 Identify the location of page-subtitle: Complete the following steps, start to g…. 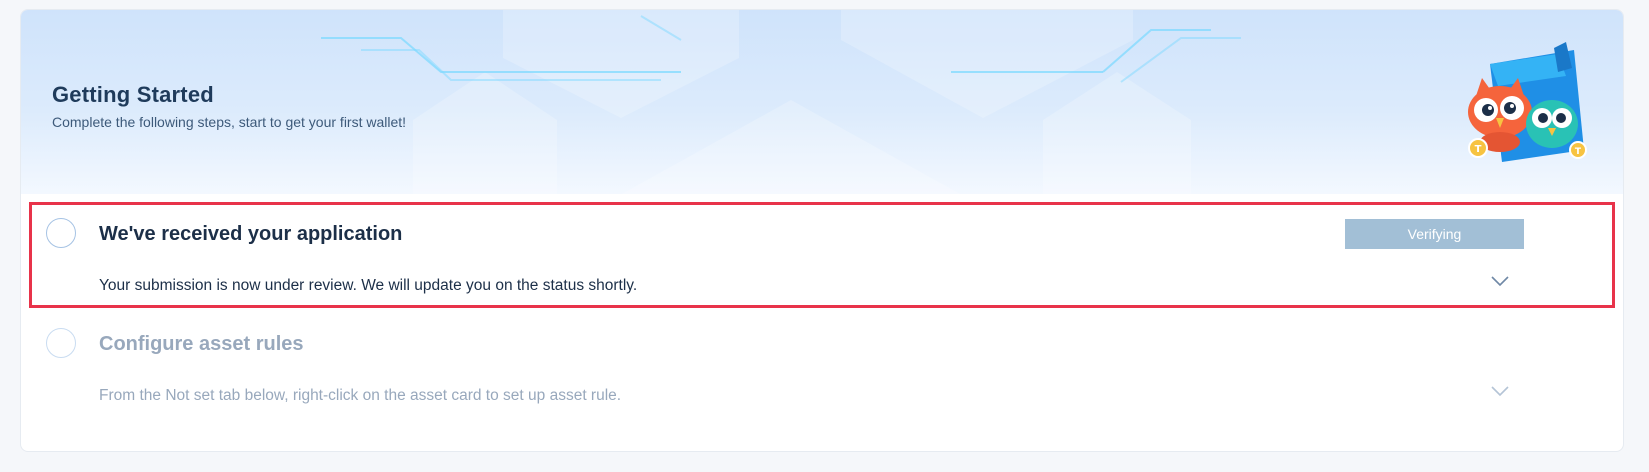
(229, 122).